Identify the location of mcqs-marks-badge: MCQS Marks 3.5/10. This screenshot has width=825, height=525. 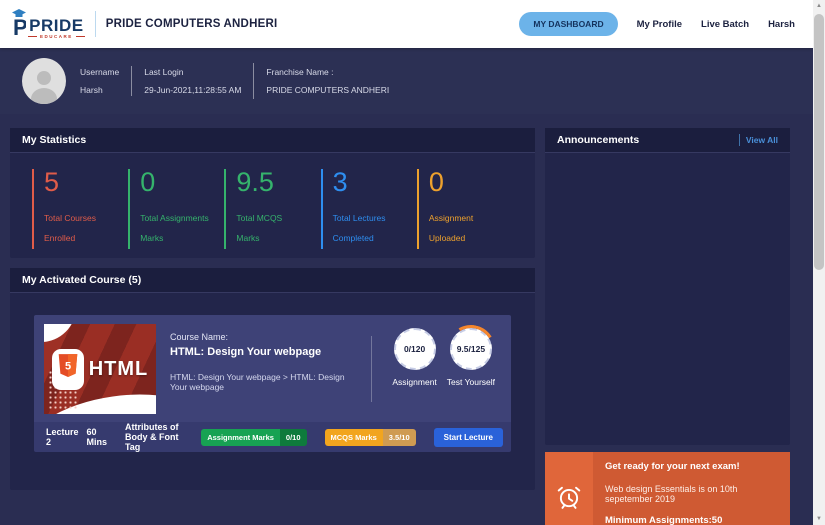
(370, 437).